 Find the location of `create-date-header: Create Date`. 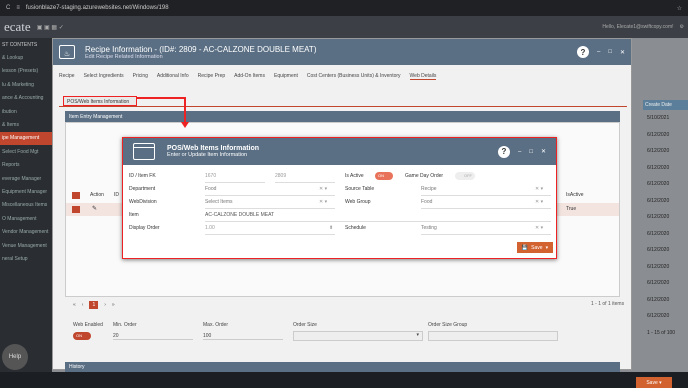

create-date-header: Create Date is located at coordinates (665, 105).